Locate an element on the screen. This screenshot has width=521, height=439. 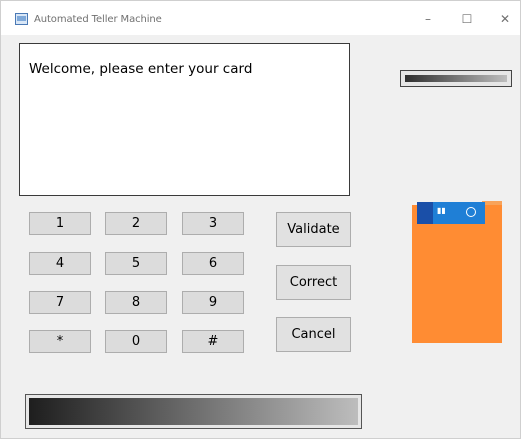
progress-bar is located at coordinates (193, 411).